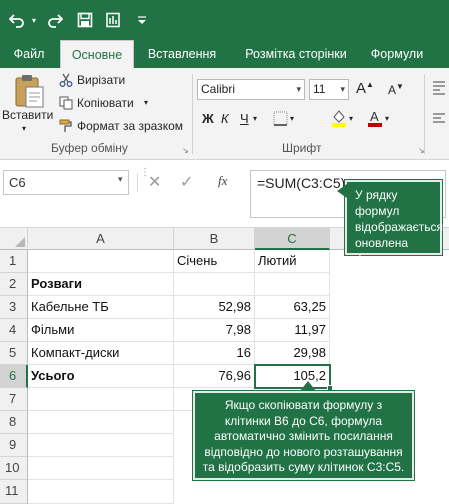 The height and width of the screenshot is (504, 449). Describe the element at coordinates (292, 330) in the screenshot. I see `cell-c4: 11,97` at that location.